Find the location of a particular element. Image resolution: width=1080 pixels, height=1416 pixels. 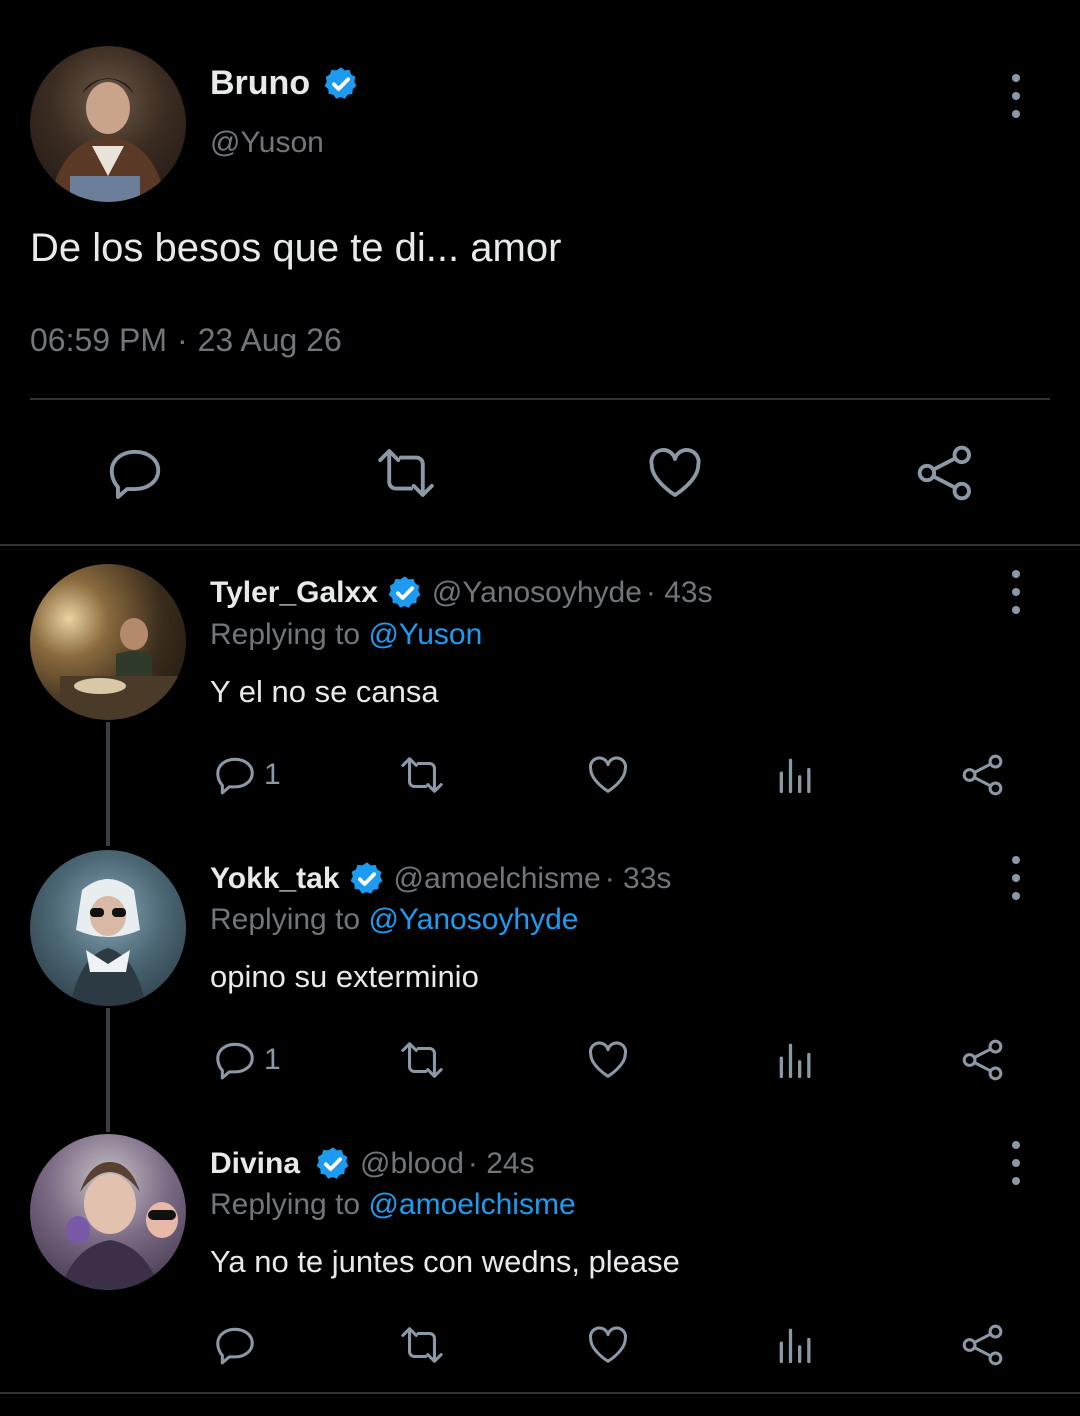

replying-to: Replying to @Yanosoyhyde is located at coordinates (394, 920).